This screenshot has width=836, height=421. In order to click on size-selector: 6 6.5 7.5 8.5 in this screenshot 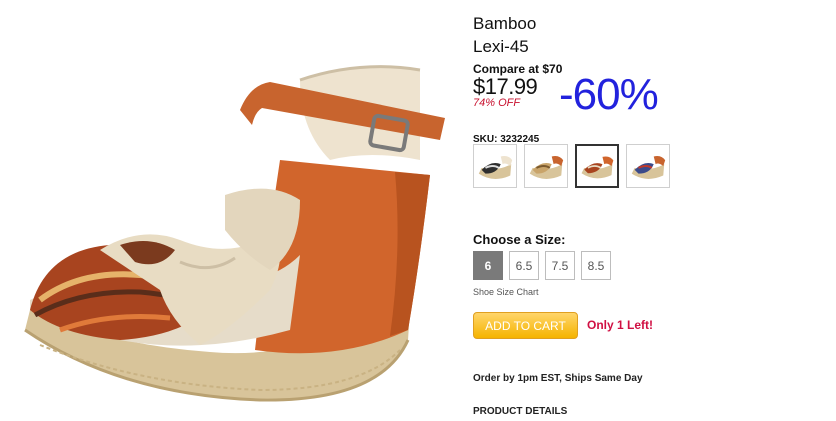, I will do `click(542, 265)`.